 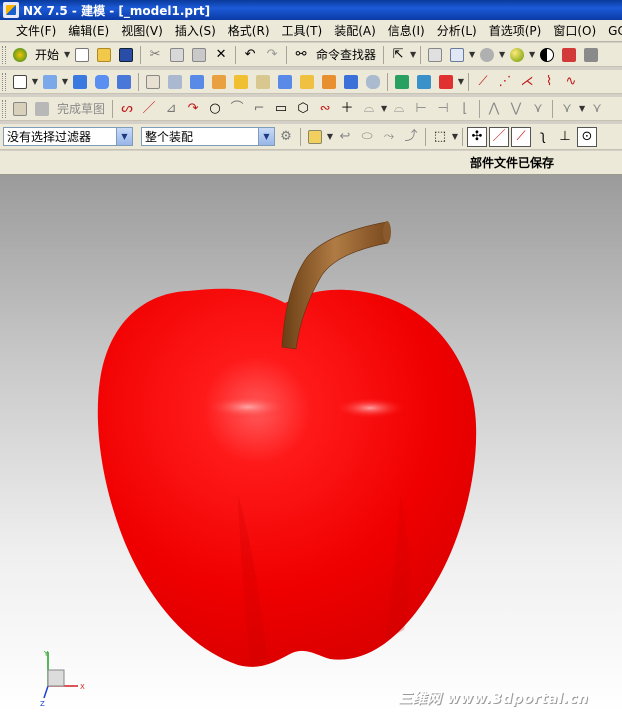 I want to click on edge-display-icon, so click(x=547, y=55).